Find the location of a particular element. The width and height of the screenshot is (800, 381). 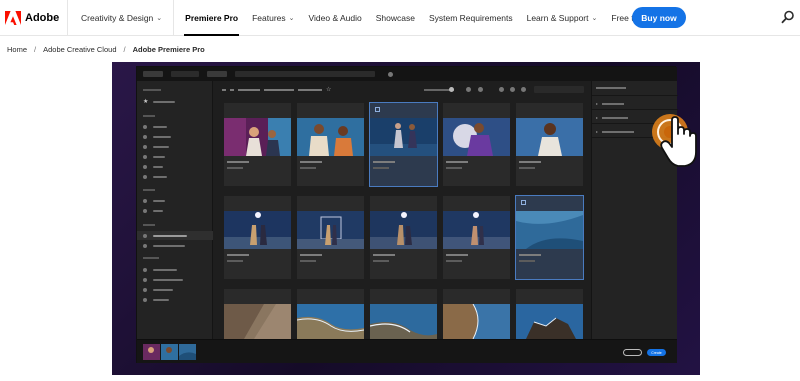

project-name-field is located at coordinates (185, 74).